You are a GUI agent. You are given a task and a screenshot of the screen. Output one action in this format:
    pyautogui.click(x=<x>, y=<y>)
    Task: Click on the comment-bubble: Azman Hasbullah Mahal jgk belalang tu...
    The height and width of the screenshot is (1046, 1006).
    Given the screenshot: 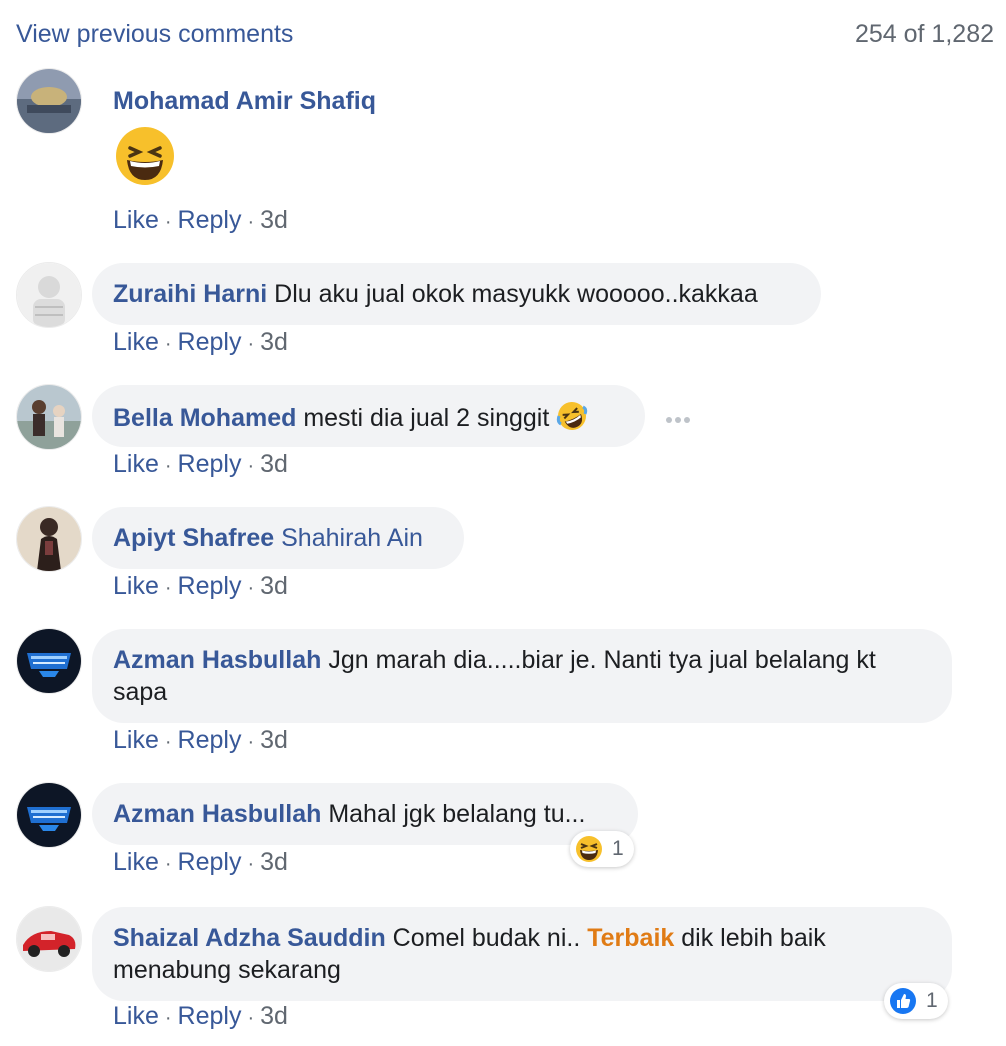 What is the action you would take?
    pyautogui.click(x=365, y=814)
    